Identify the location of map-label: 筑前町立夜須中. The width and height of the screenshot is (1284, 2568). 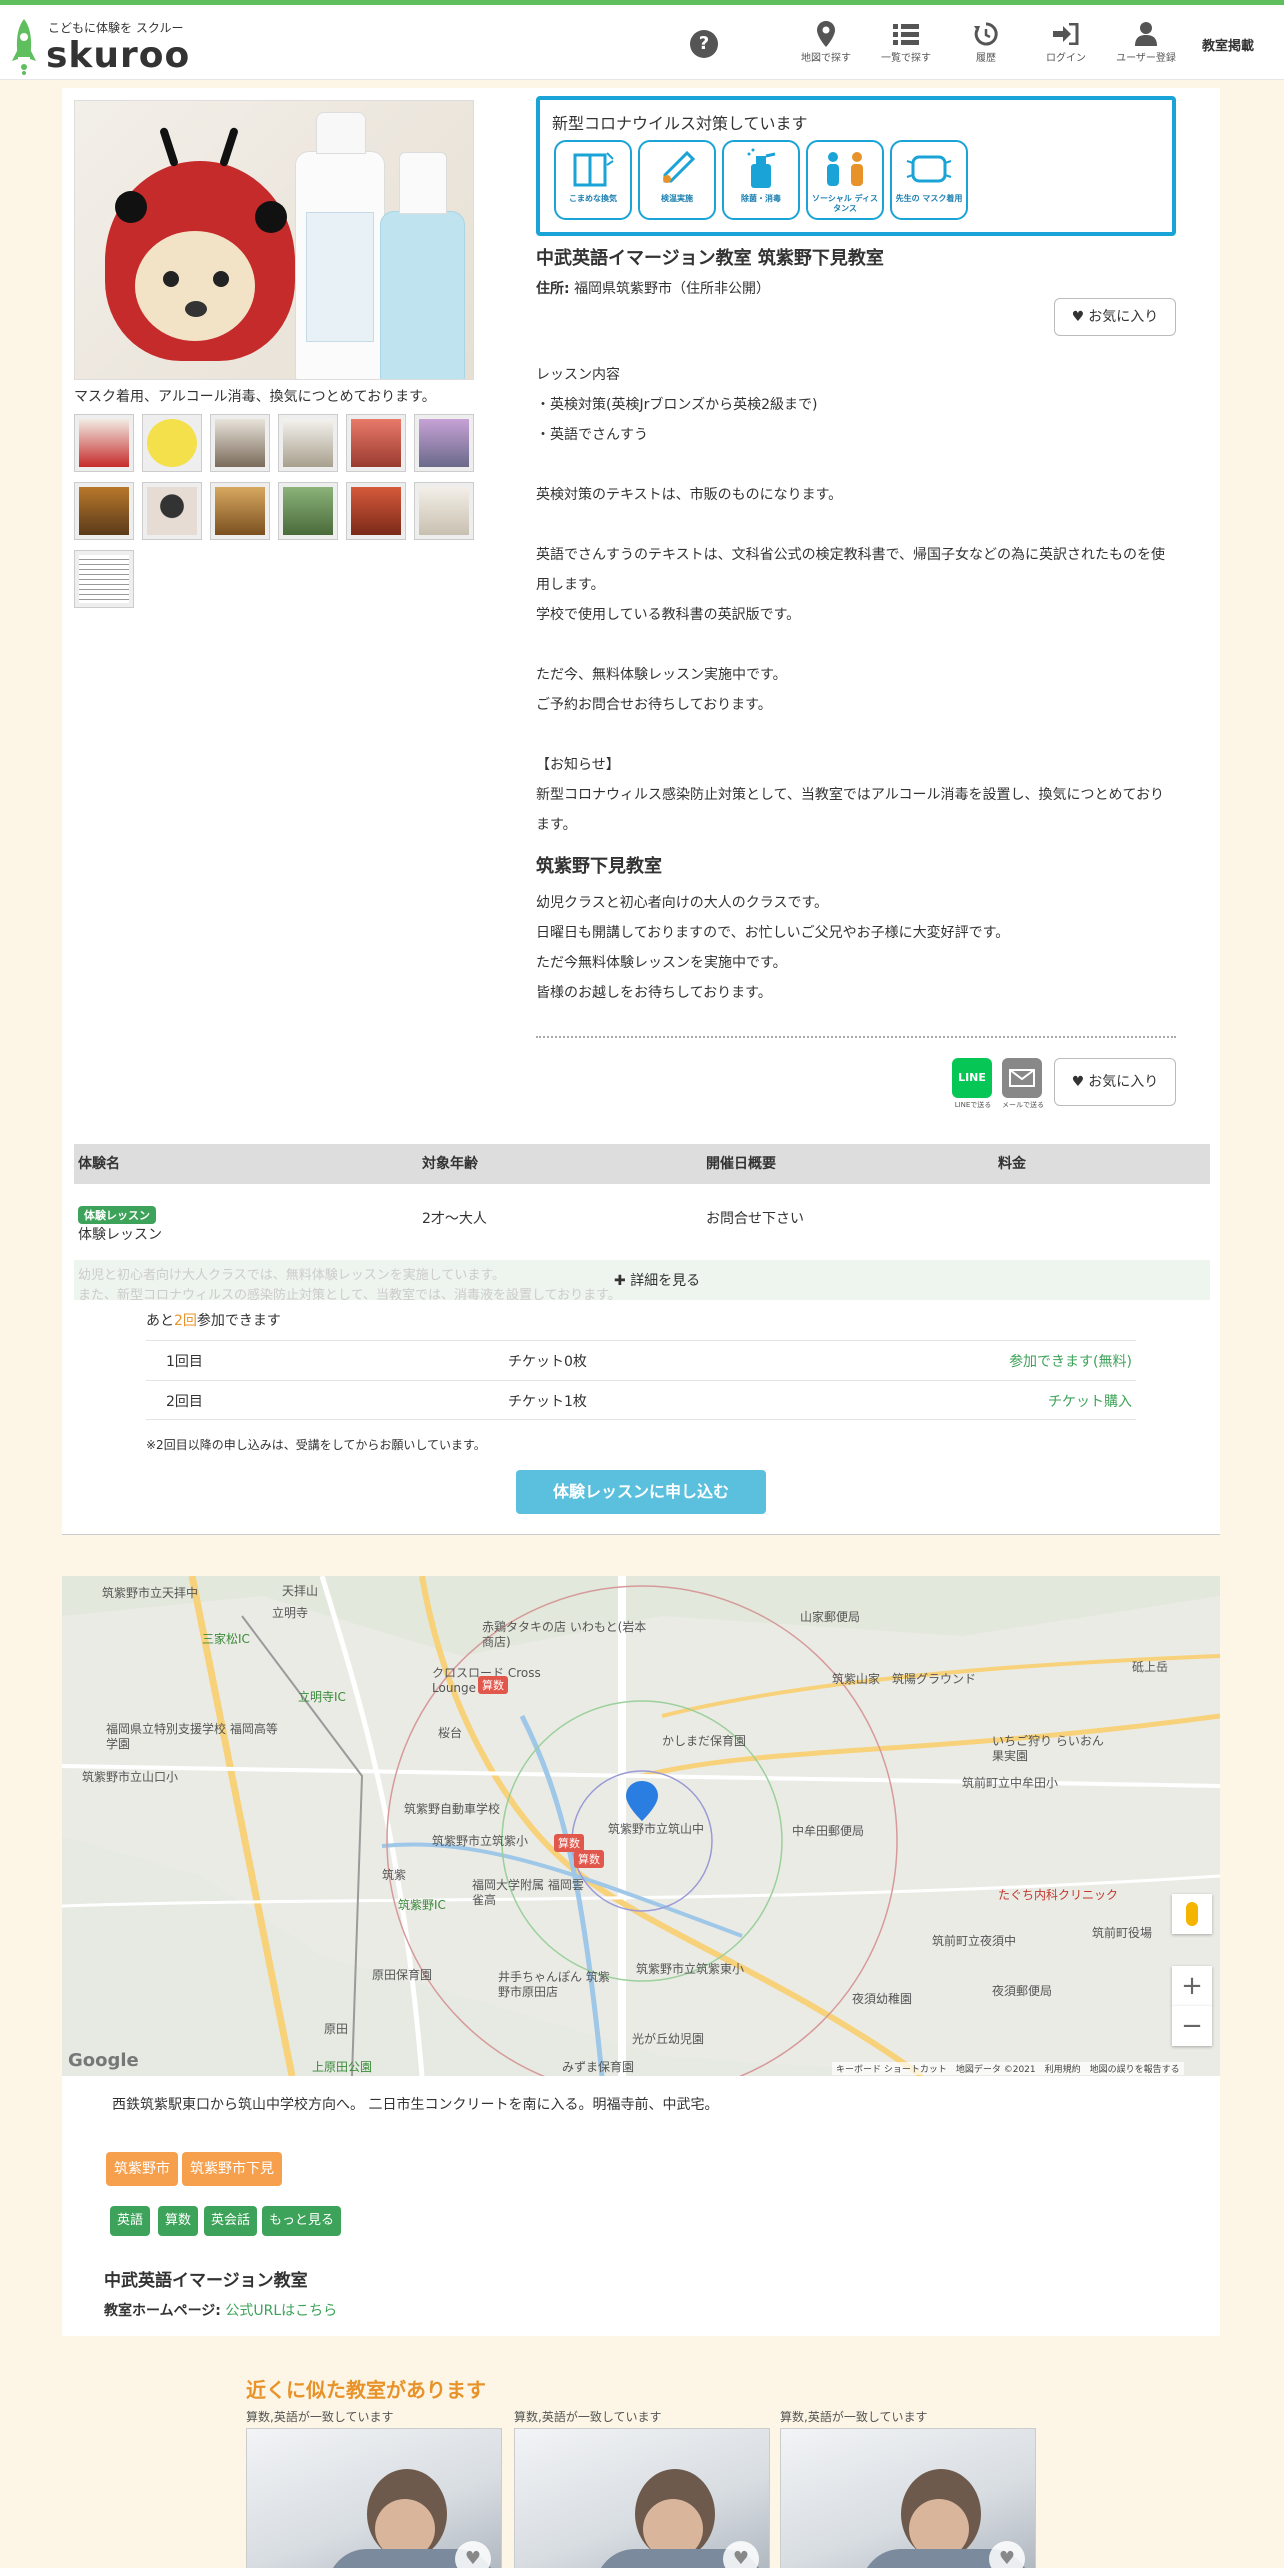
(974, 1941).